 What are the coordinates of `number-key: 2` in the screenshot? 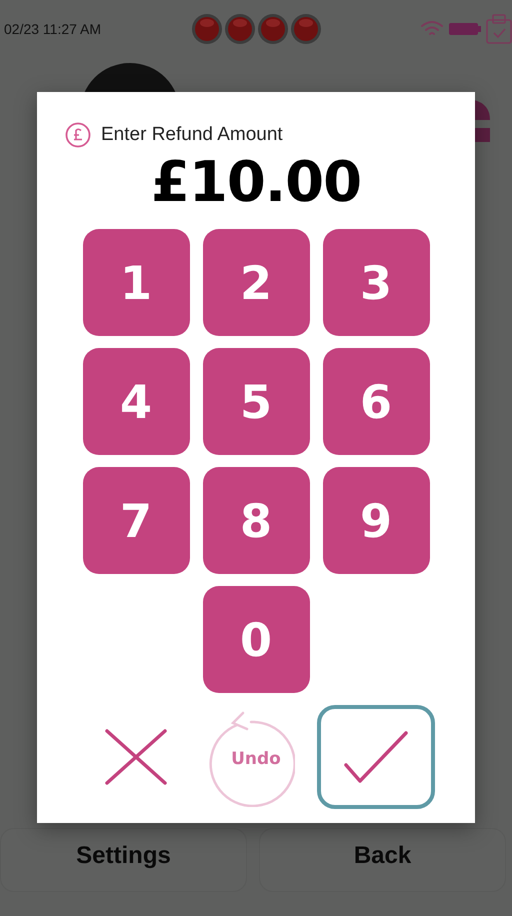 It's located at (256, 282).